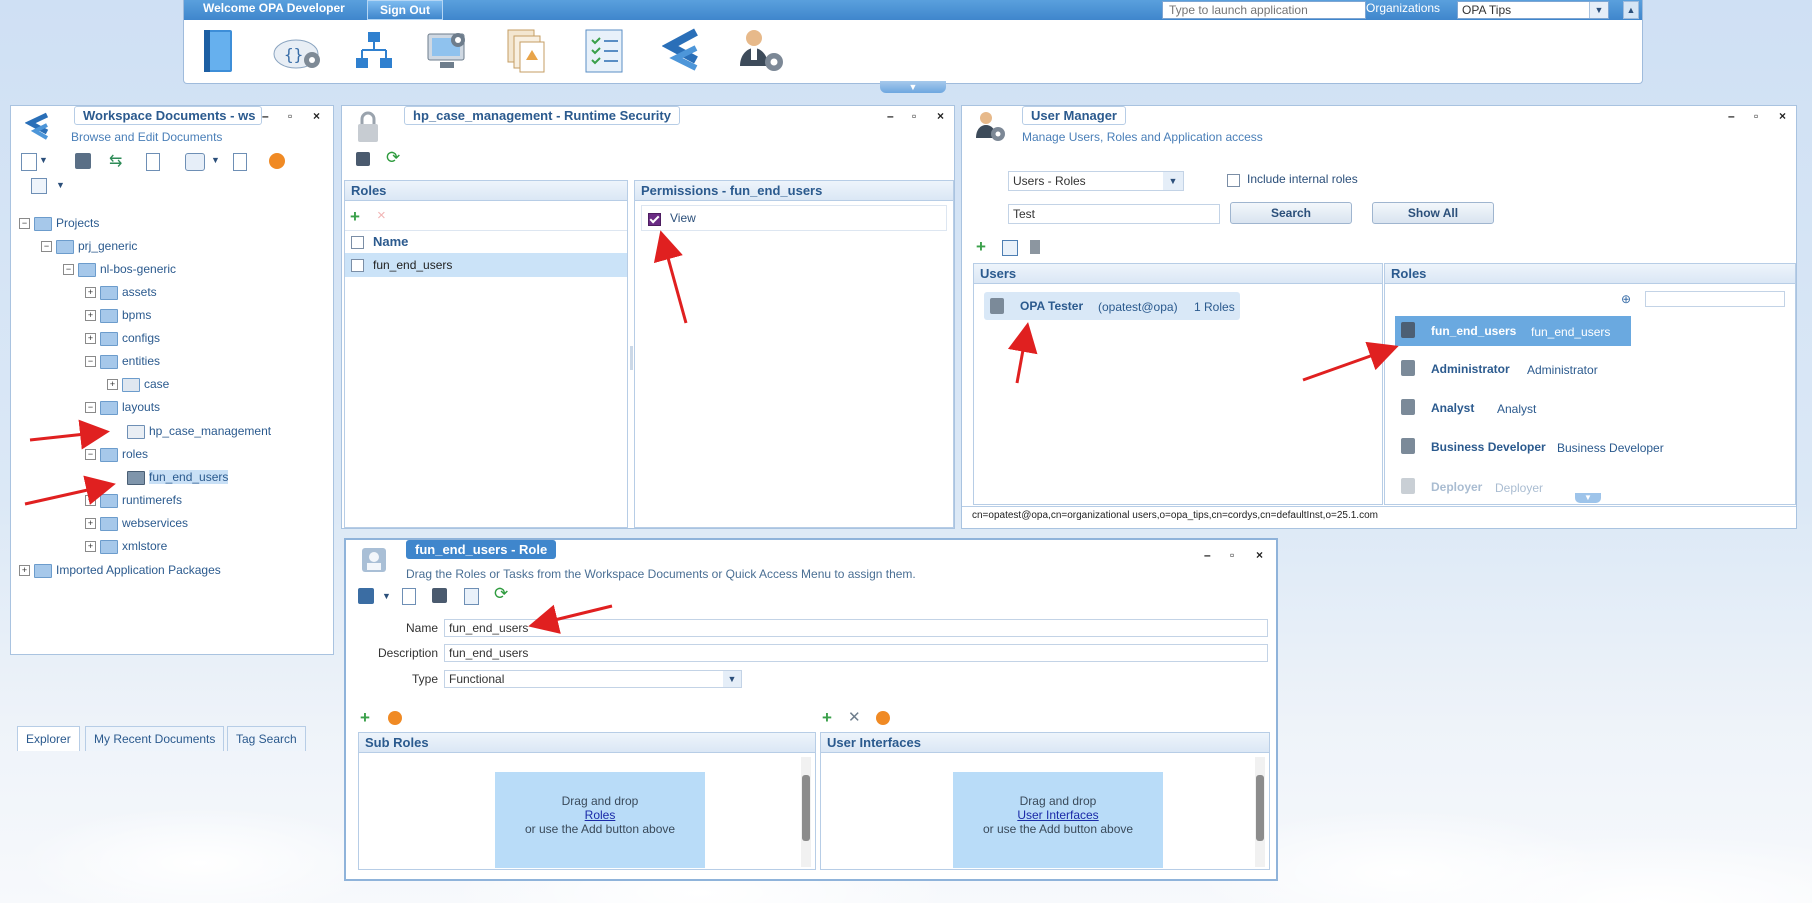  I want to click on view-checkbox, so click(654, 220).